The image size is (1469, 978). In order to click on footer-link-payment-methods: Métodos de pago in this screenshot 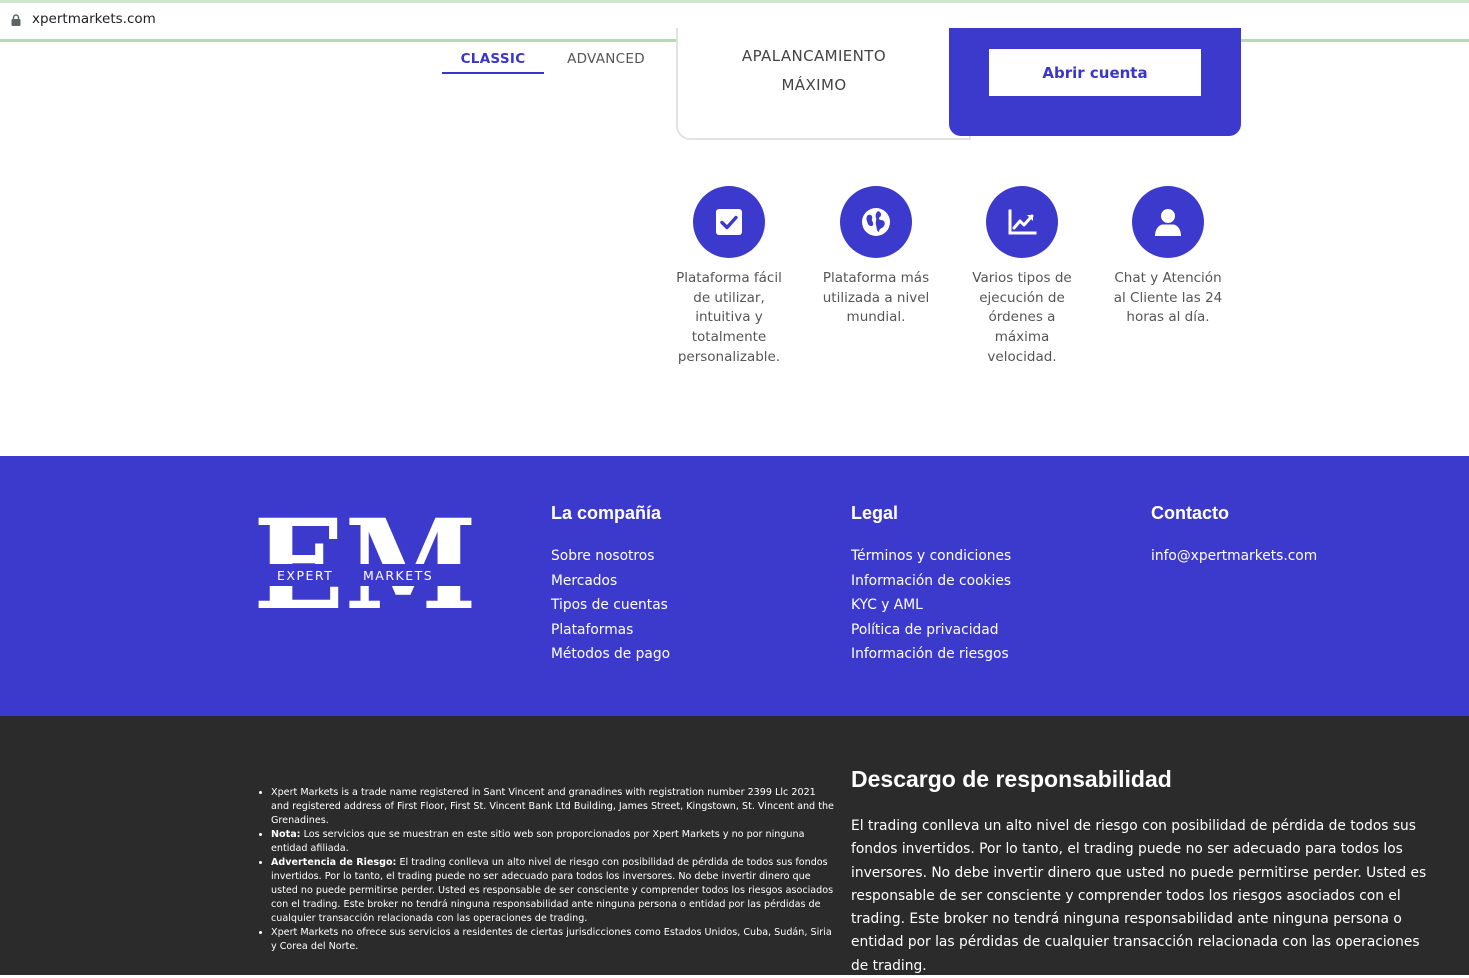, I will do `click(610, 654)`.